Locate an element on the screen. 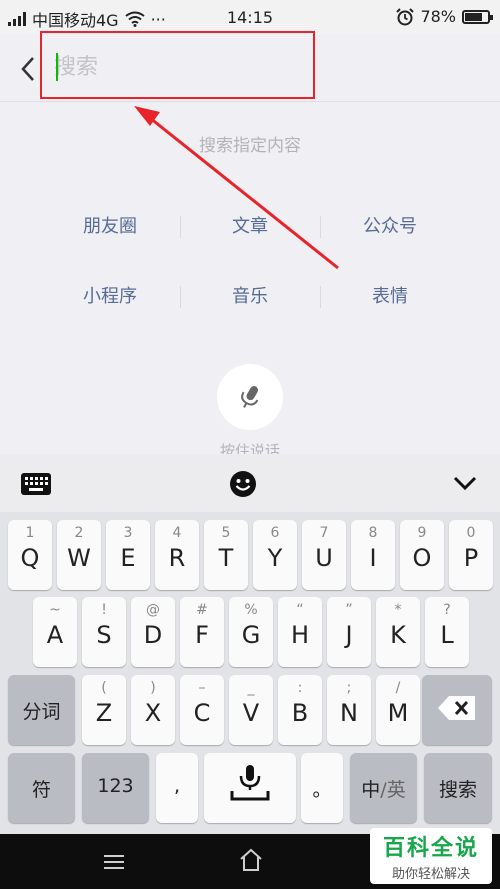 Image resolution: width=500 pixels, height=889 pixels. emoji-icon is located at coordinates (243, 484).